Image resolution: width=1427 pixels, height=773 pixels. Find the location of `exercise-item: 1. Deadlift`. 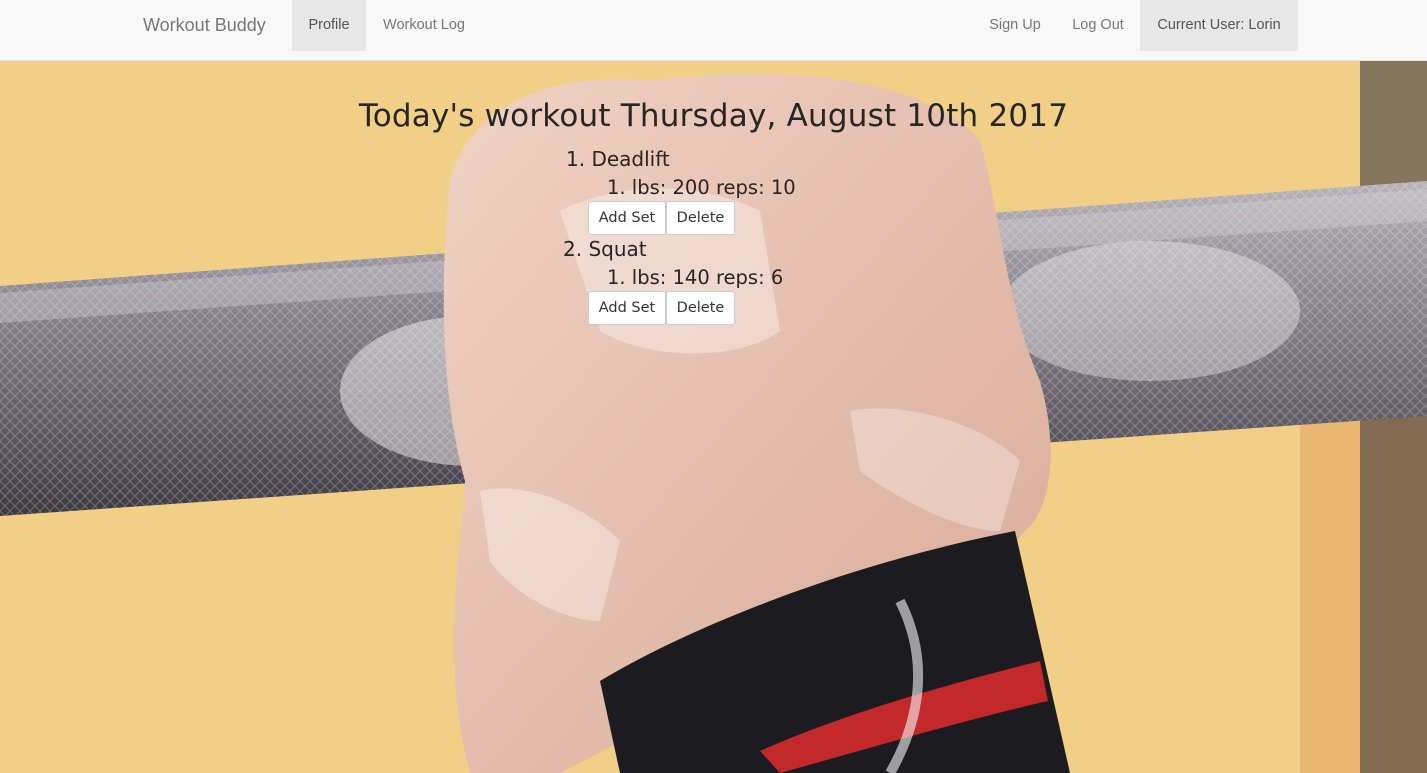

exercise-item: 1. Deadlift is located at coordinates (618, 159).